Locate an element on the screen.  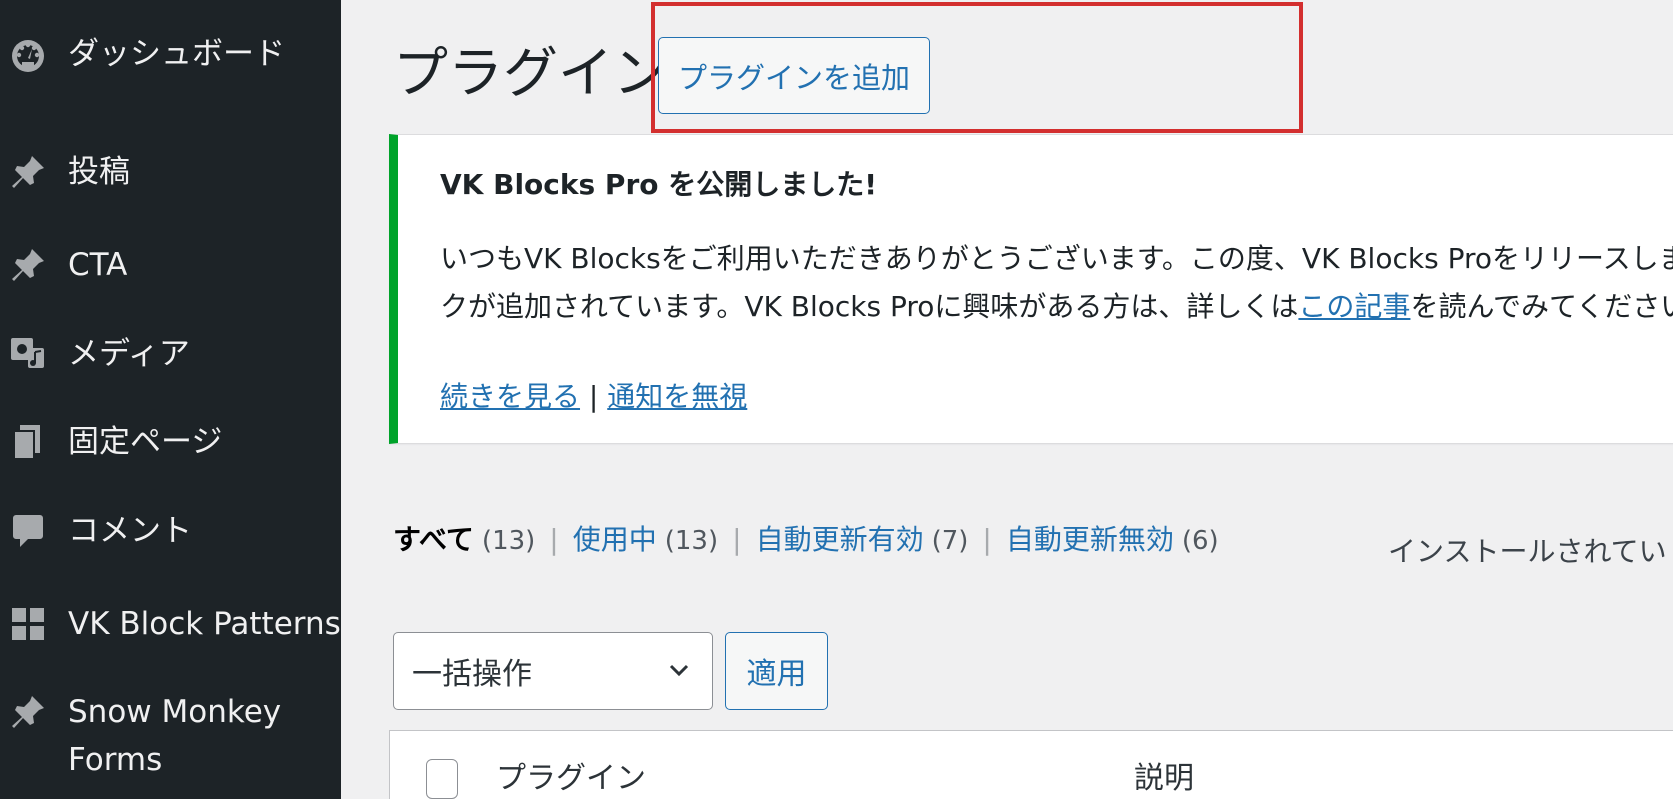
filter-all-count: (13) is located at coordinates (508, 541).